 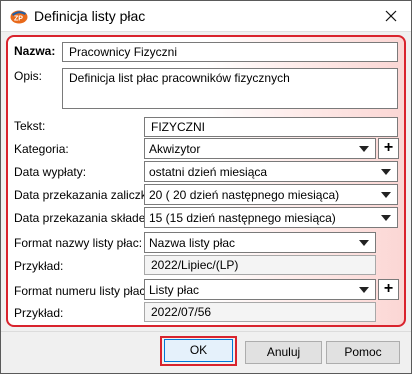 I want to click on text-label: Tekst:, so click(x=30, y=126).